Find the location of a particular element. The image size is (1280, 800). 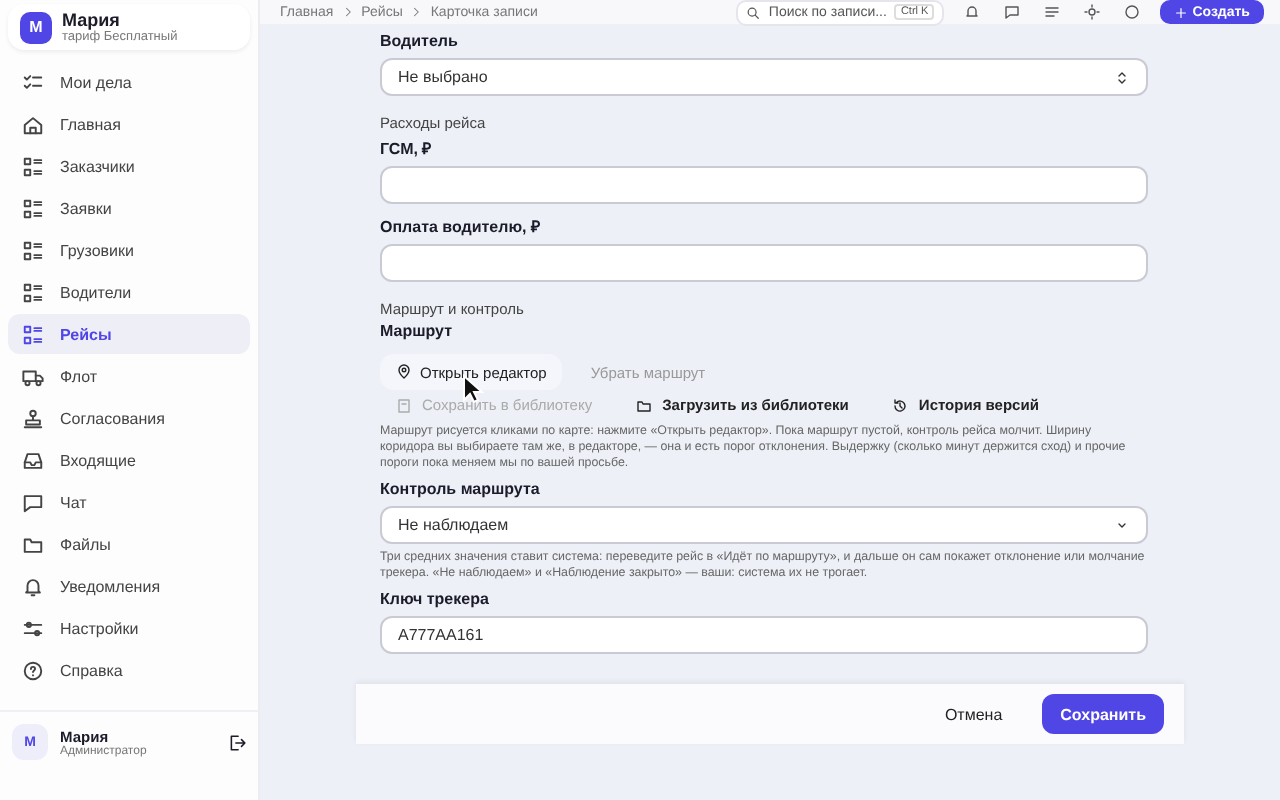

field-label: Маршрут is located at coordinates (417, 331).